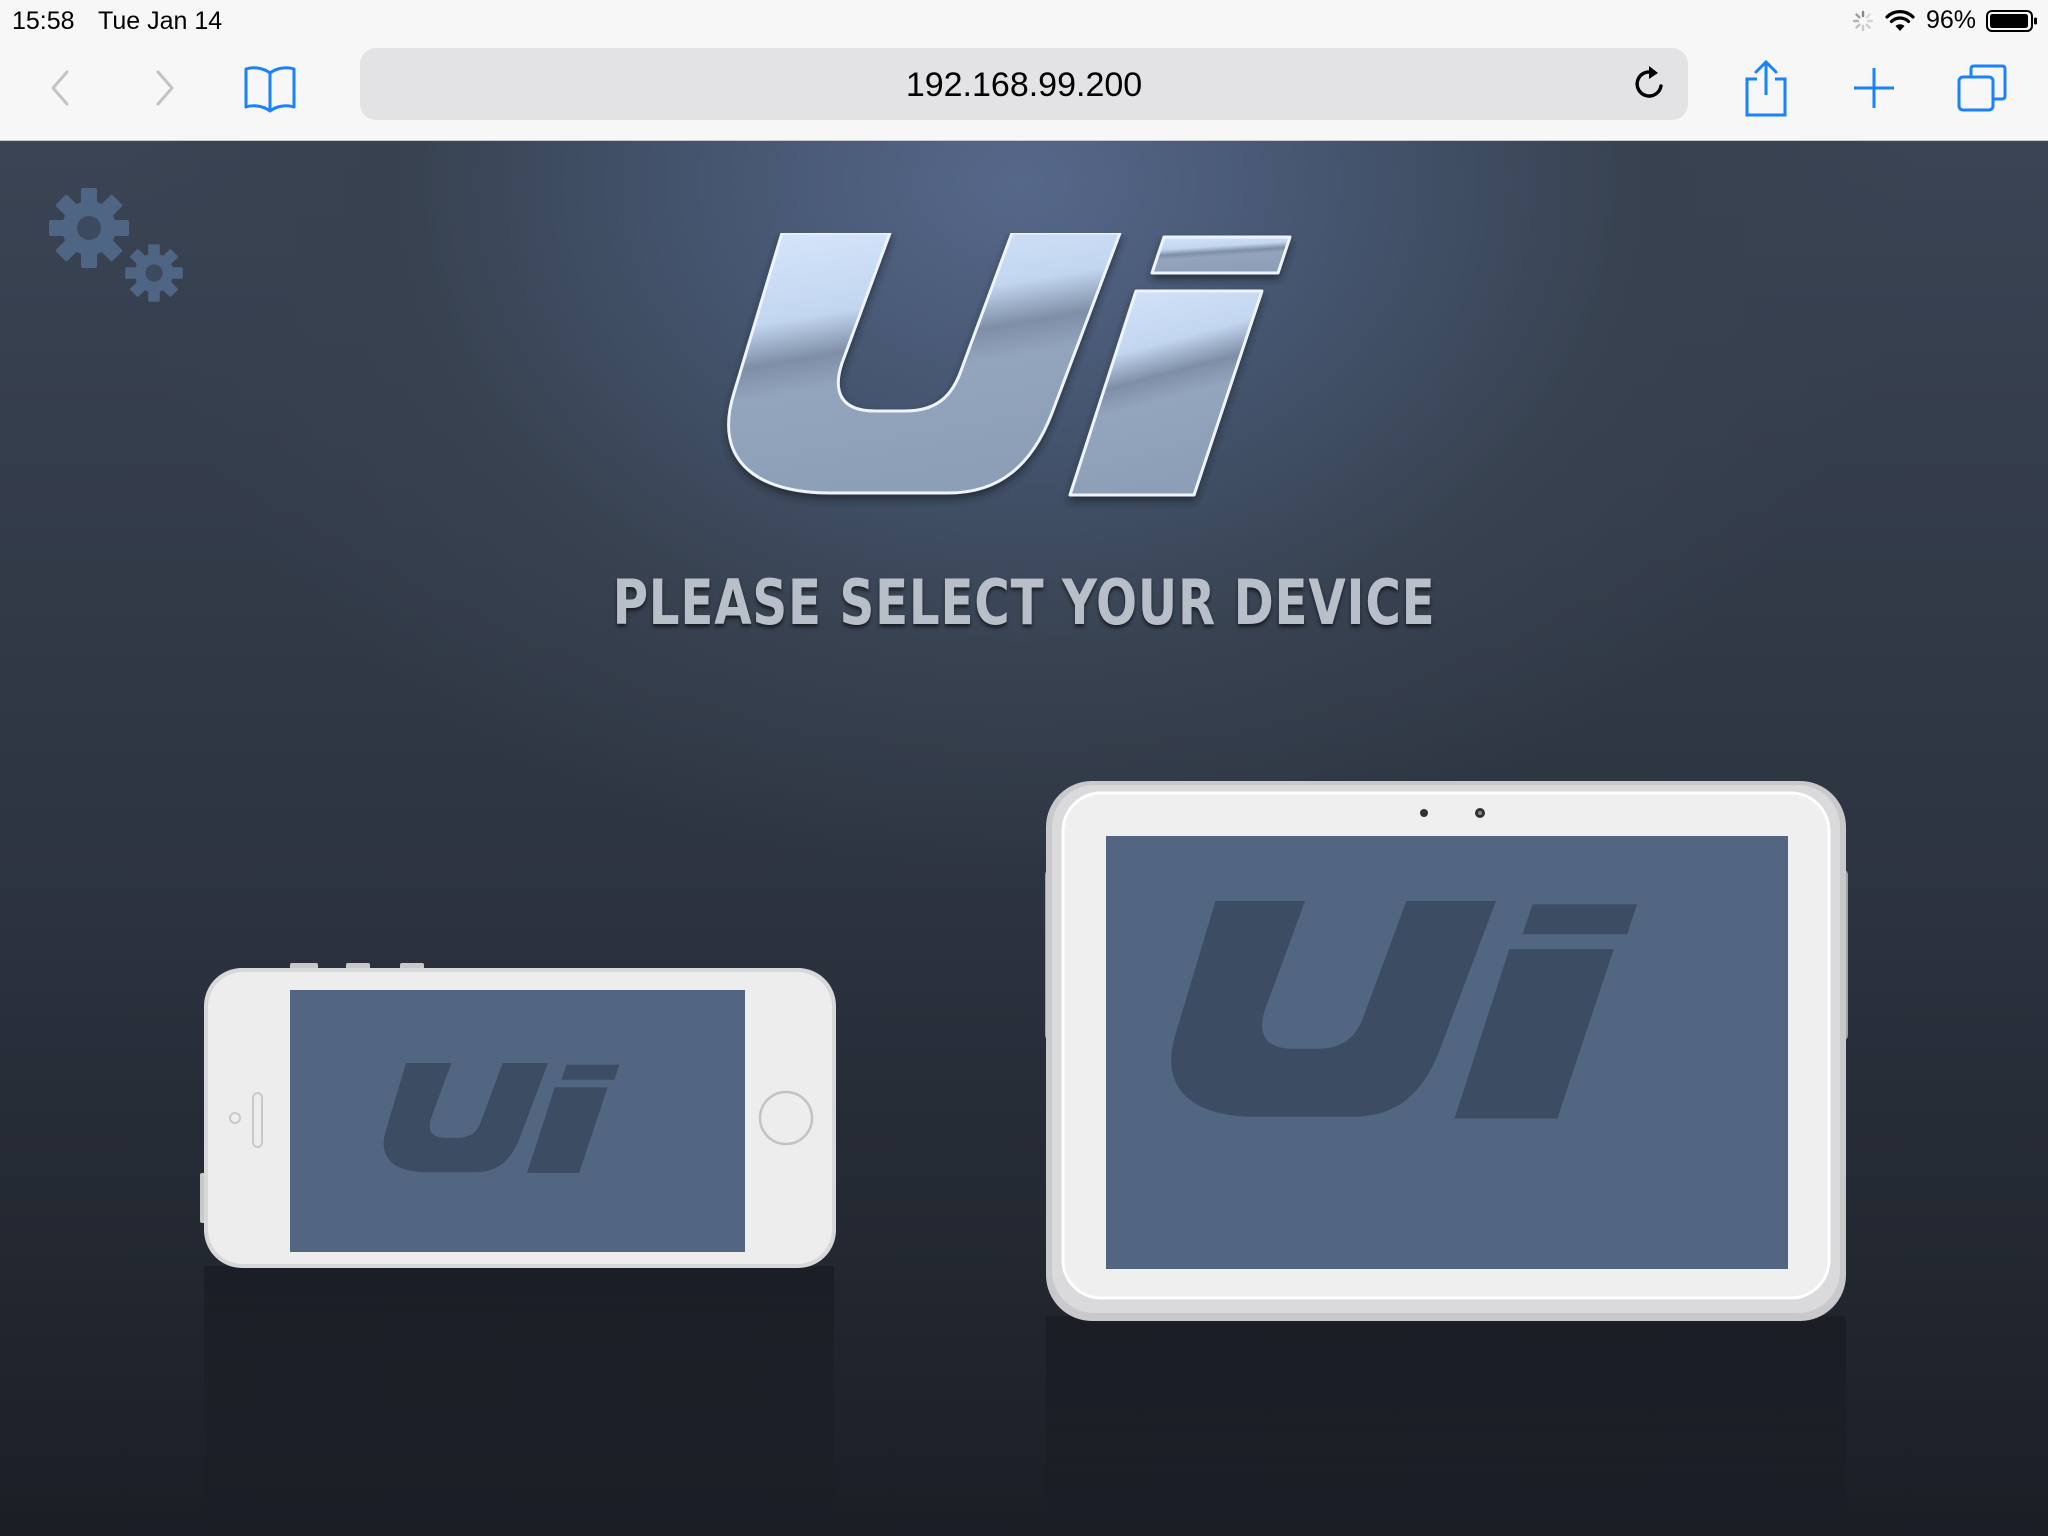  I want to click on bookmarks-button, so click(270, 88).